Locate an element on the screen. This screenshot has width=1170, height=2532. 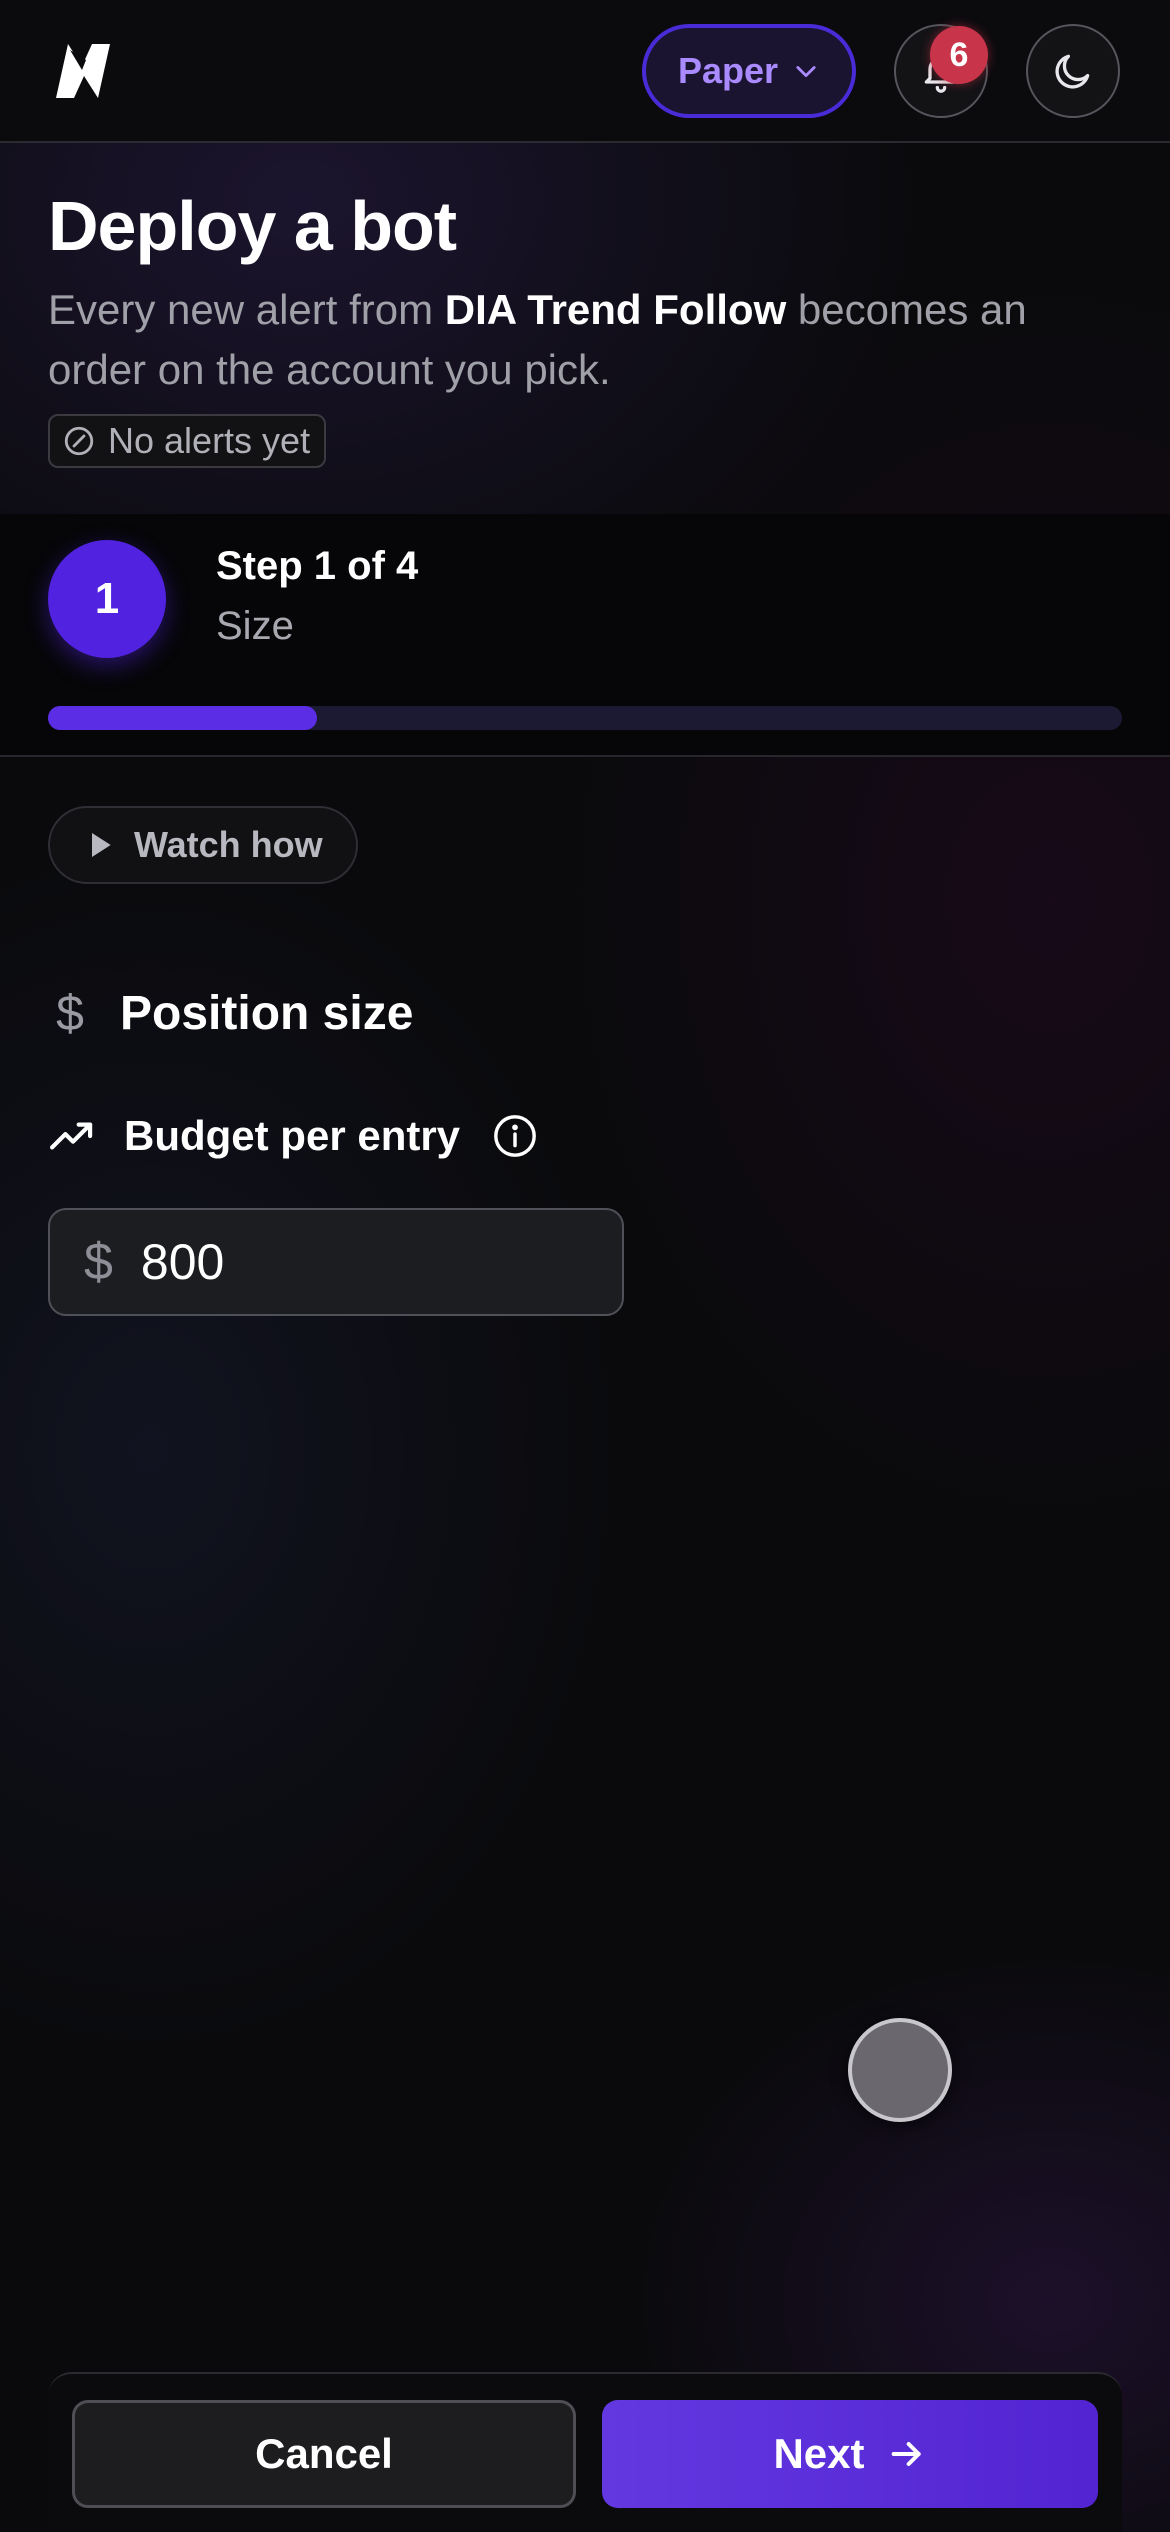
position-size-title: Position size is located at coordinates (267, 1013).